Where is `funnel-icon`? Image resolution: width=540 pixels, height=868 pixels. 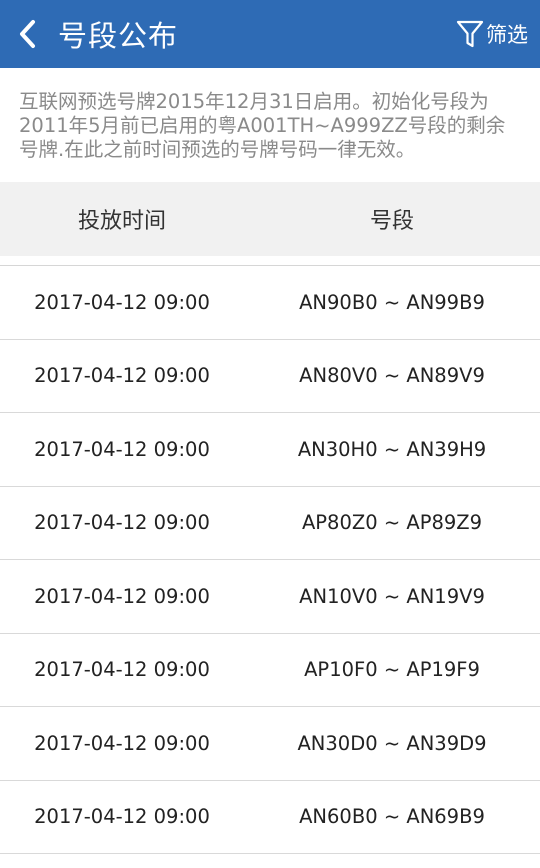 funnel-icon is located at coordinates (470, 34).